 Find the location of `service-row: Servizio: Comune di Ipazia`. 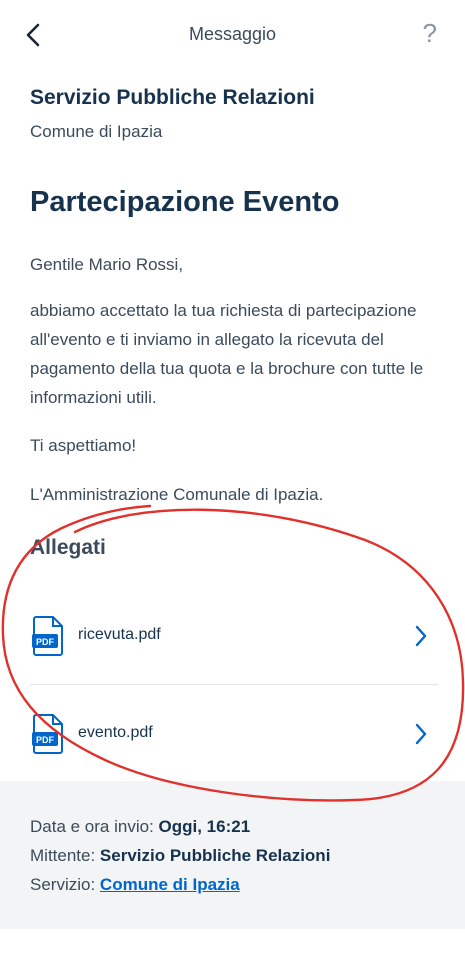

service-row: Servizio: Comune di Ipazia is located at coordinates (135, 885).